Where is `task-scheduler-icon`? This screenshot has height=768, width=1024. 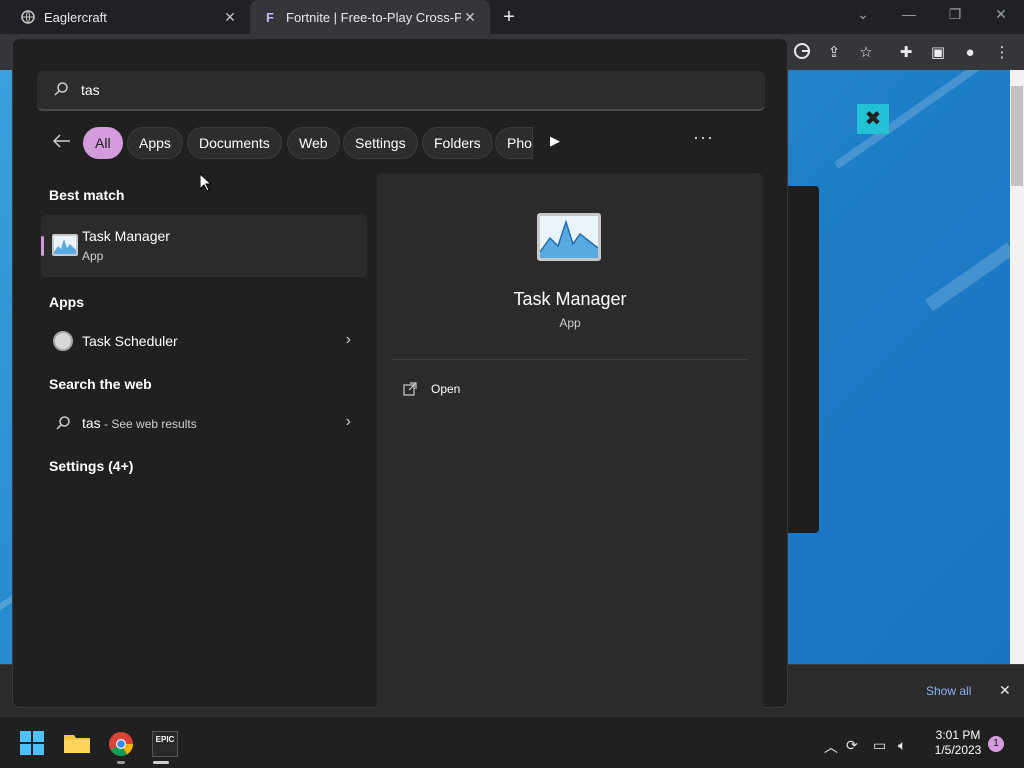 task-scheduler-icon is located at coordinates (63, 341).